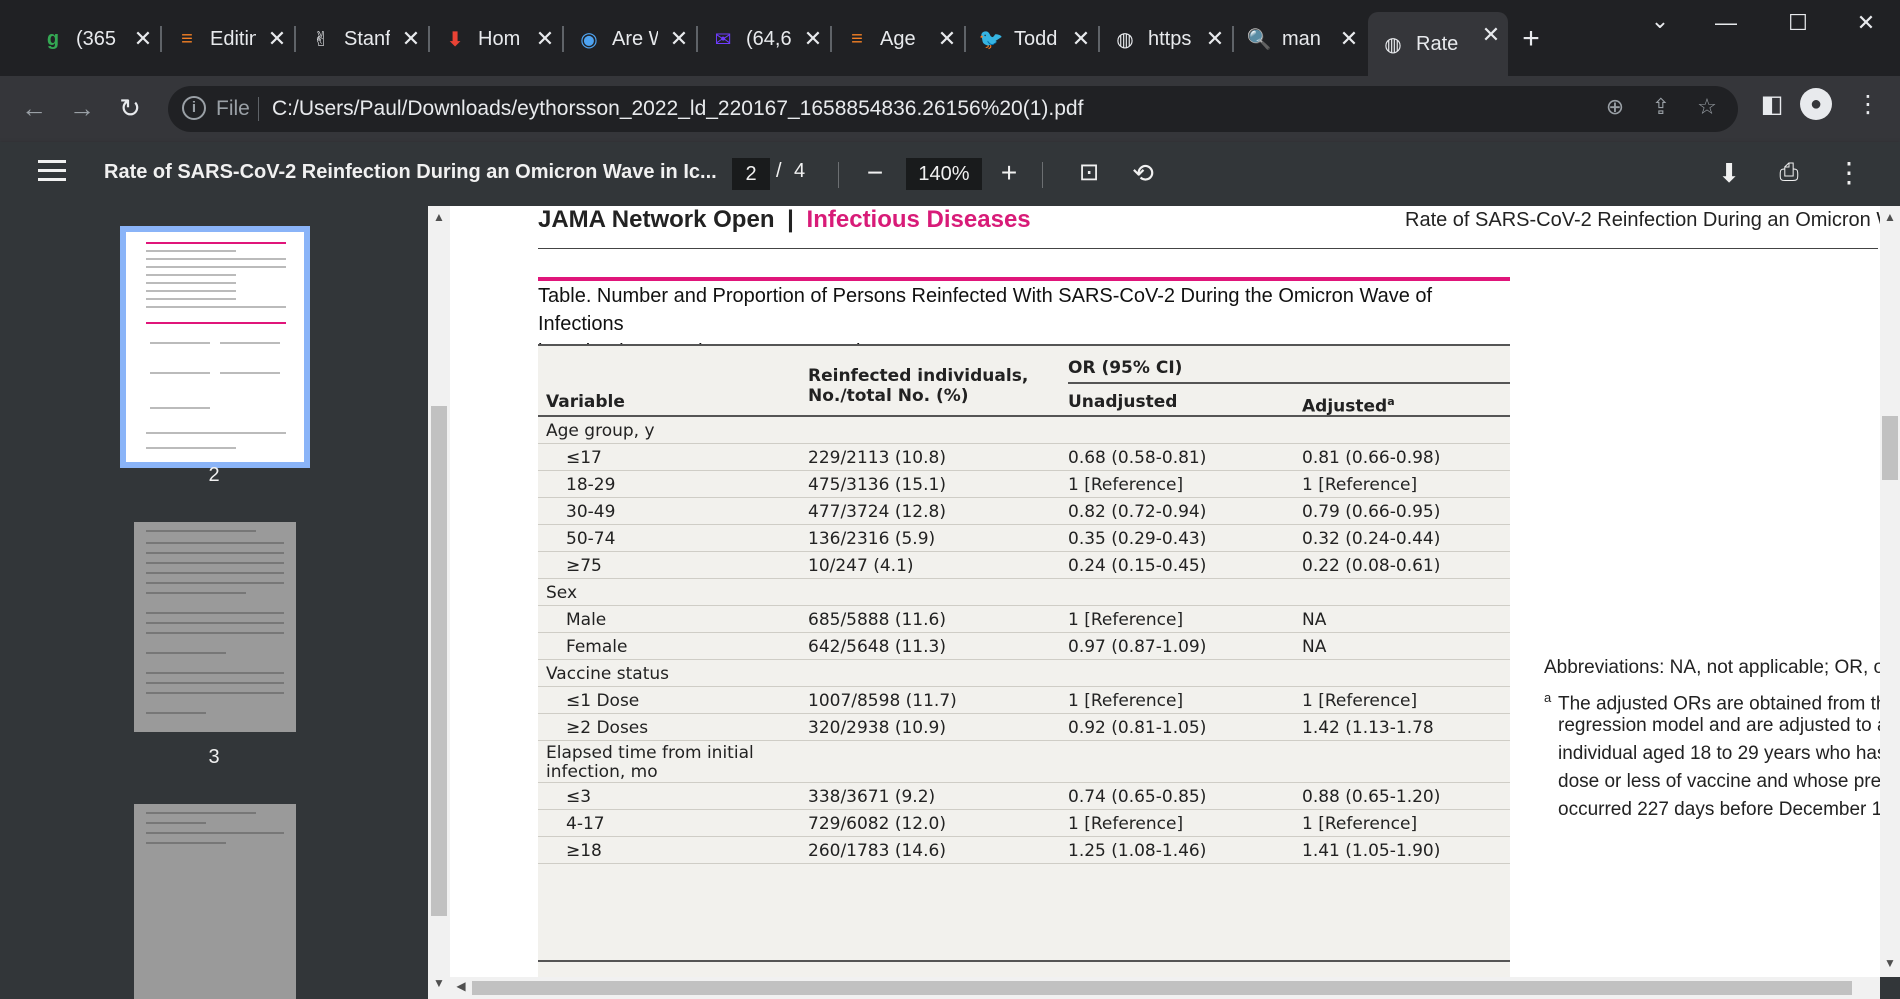 The height and width of the screenshot is (999, 1900). I want to click on browser-tab: ≡ Editin ✕, so click(229, 39).